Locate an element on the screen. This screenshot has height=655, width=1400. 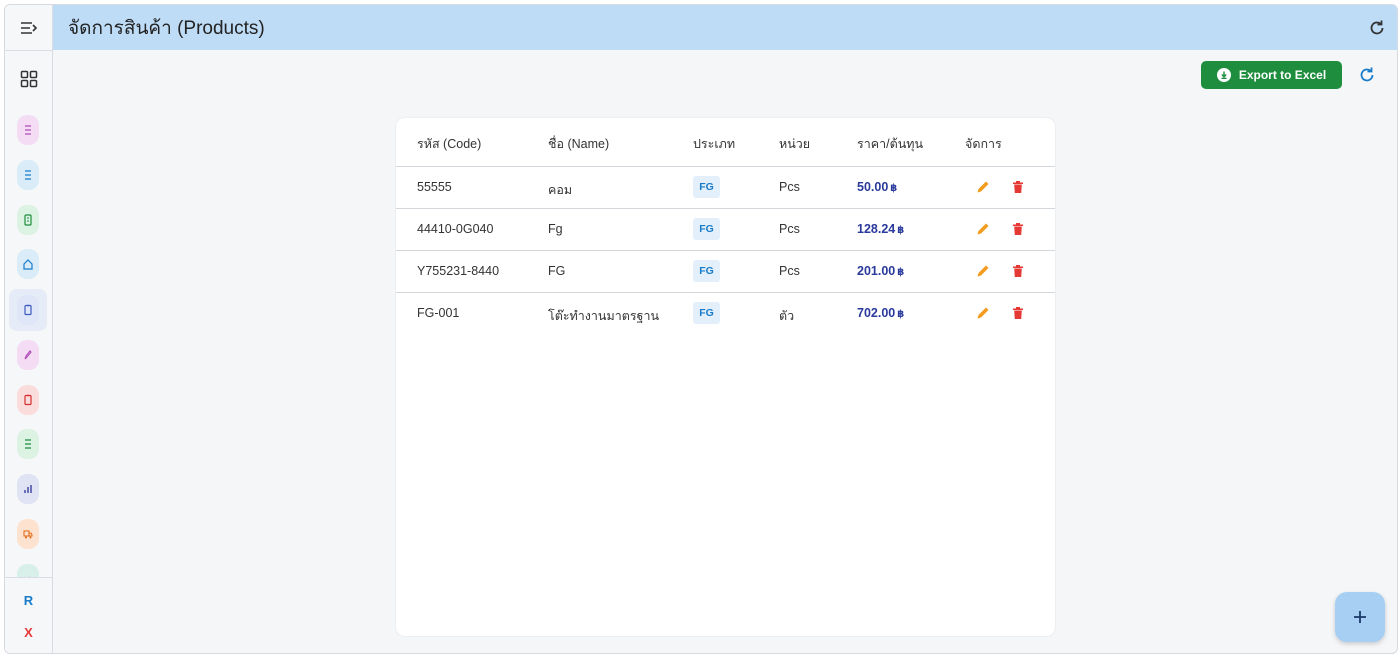
sidebar: R X is located at coordinates (29, 329).